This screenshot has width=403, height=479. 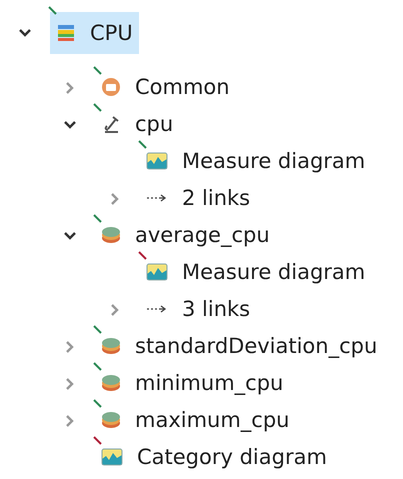 I want to click on tree-item: Common, so click(x=165, y=87).